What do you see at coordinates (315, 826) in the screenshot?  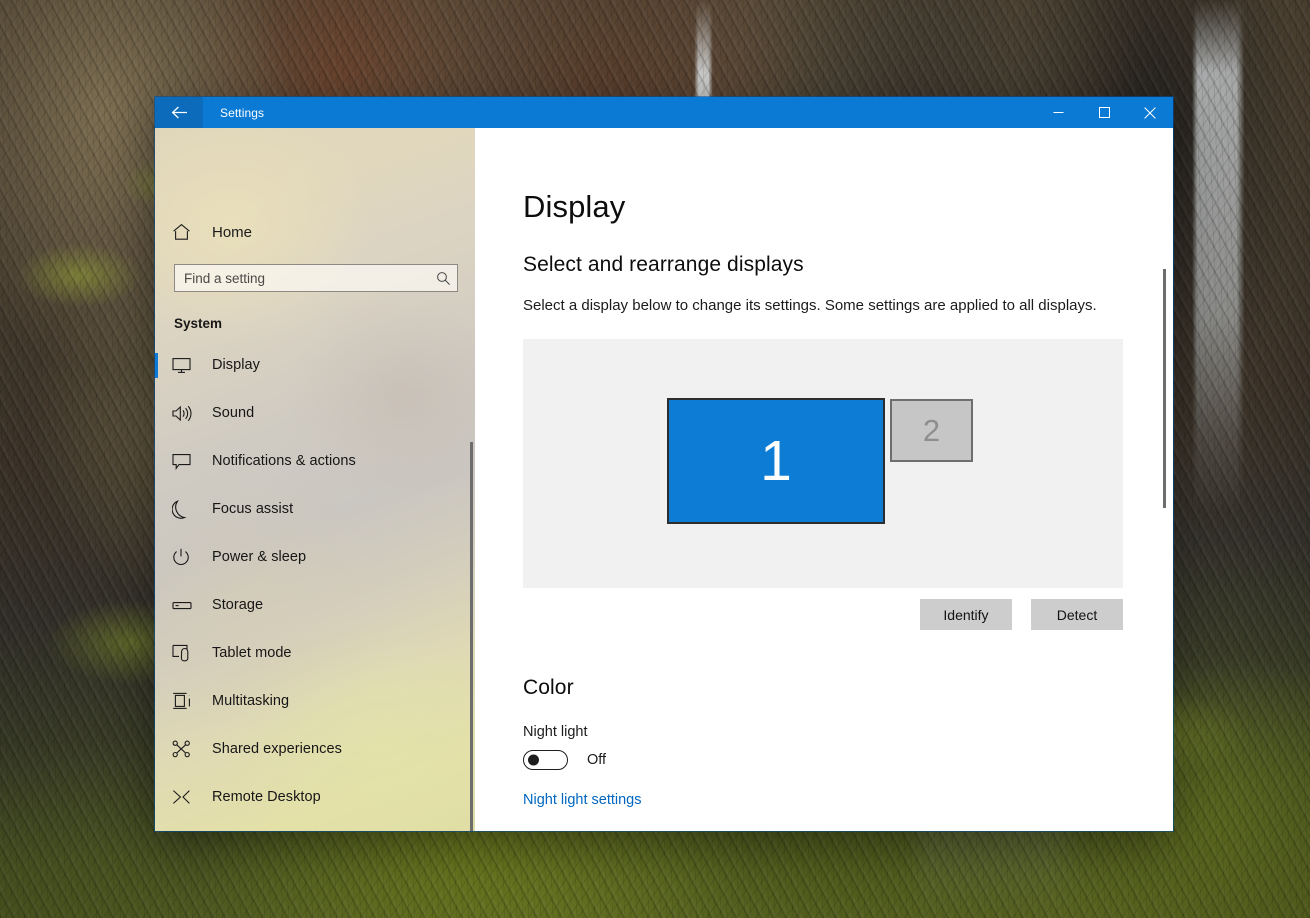 I see `sidebar-item-about: About` at bounding box center [315, 826].